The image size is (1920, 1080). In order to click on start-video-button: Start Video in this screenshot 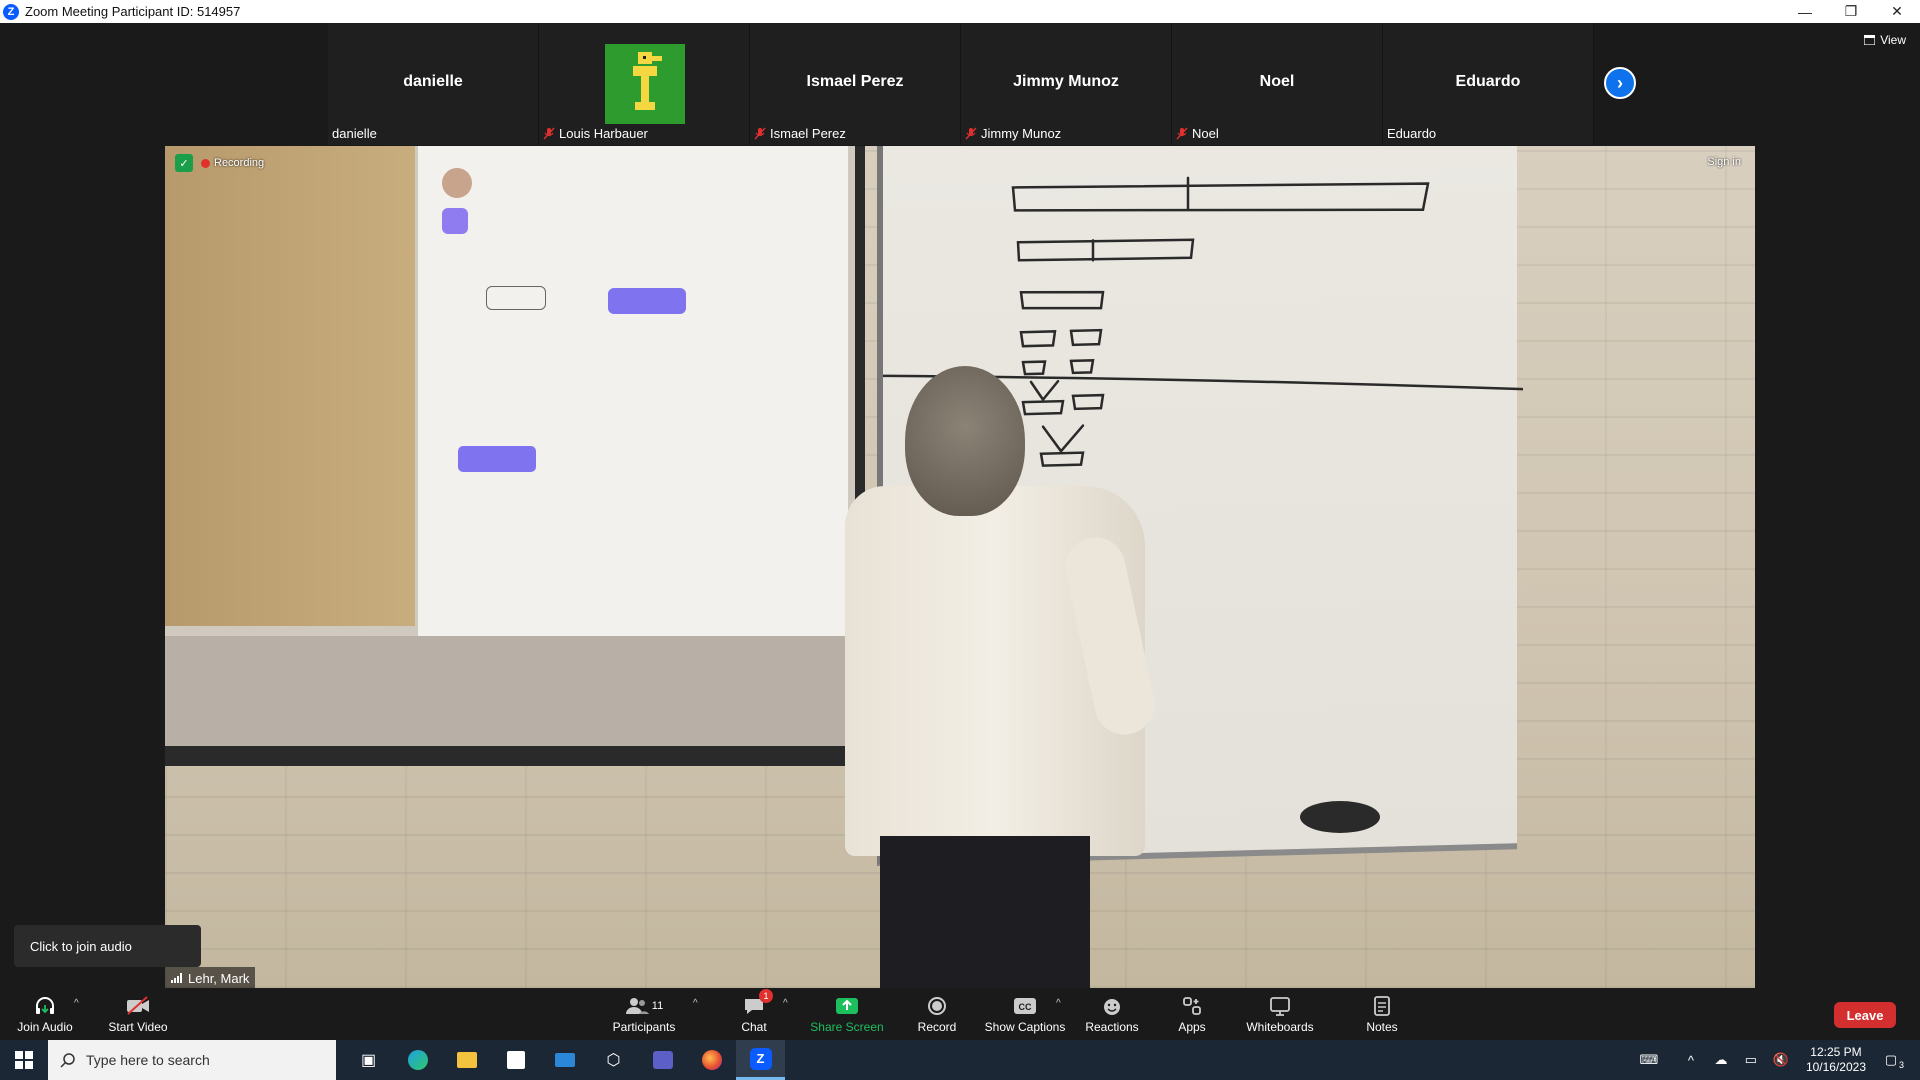, I will do `click(138, 1014)`.